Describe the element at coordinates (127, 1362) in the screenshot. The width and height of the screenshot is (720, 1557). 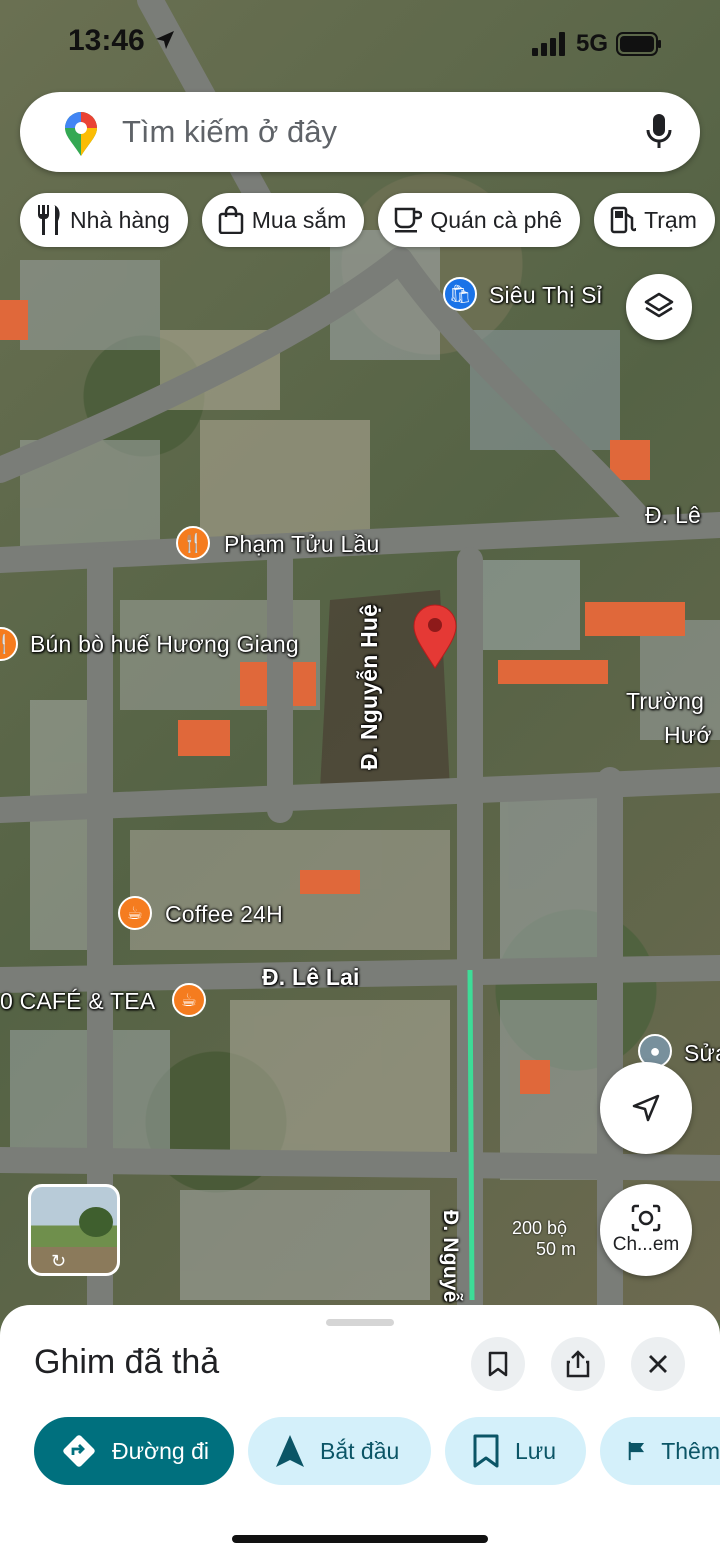
I see `sheet-title: Ghim đã thả` at that location.